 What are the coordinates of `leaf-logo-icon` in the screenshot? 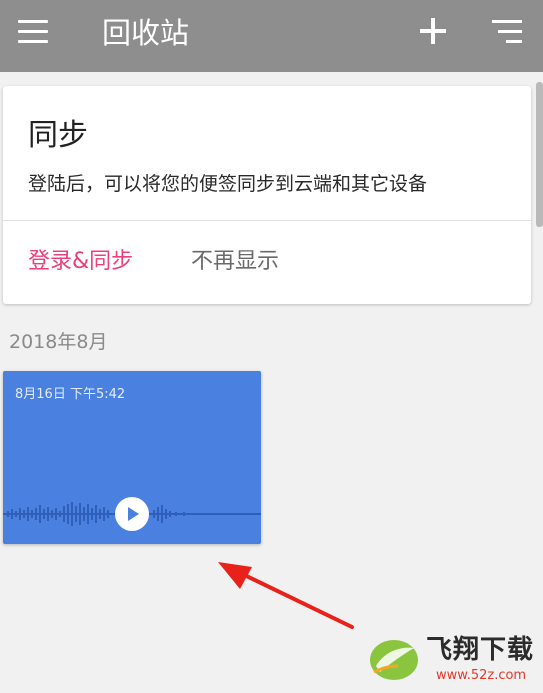 It's located at (394, 660).